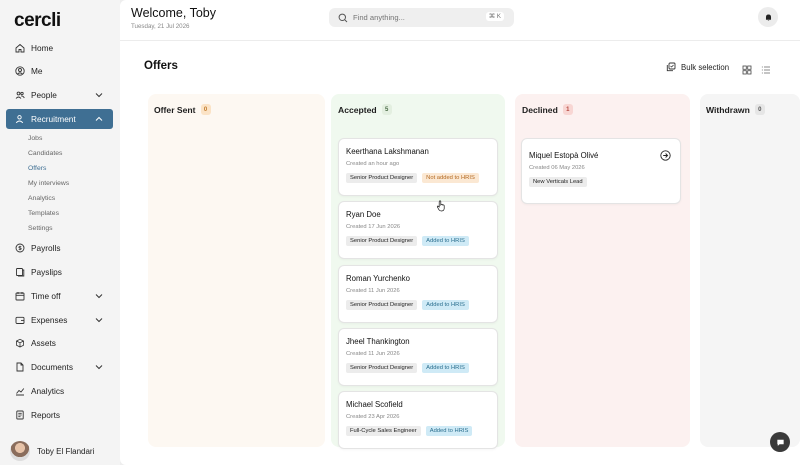 The height and width of the screenshot is (465, 800). What do you see at coordinates (768, 17) in the screenshot?
I see `notifications-button` at bounding box center [768, 17].